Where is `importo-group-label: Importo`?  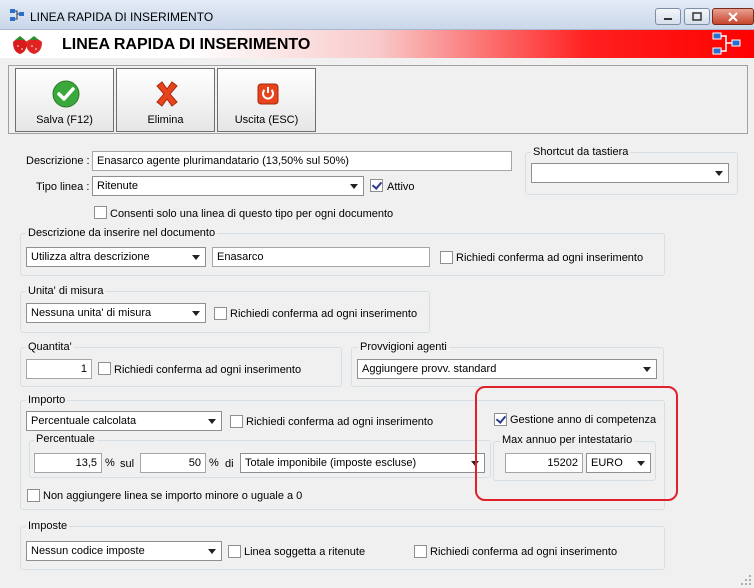 importo-group-label: Importo is located at coordinates (47, 400).